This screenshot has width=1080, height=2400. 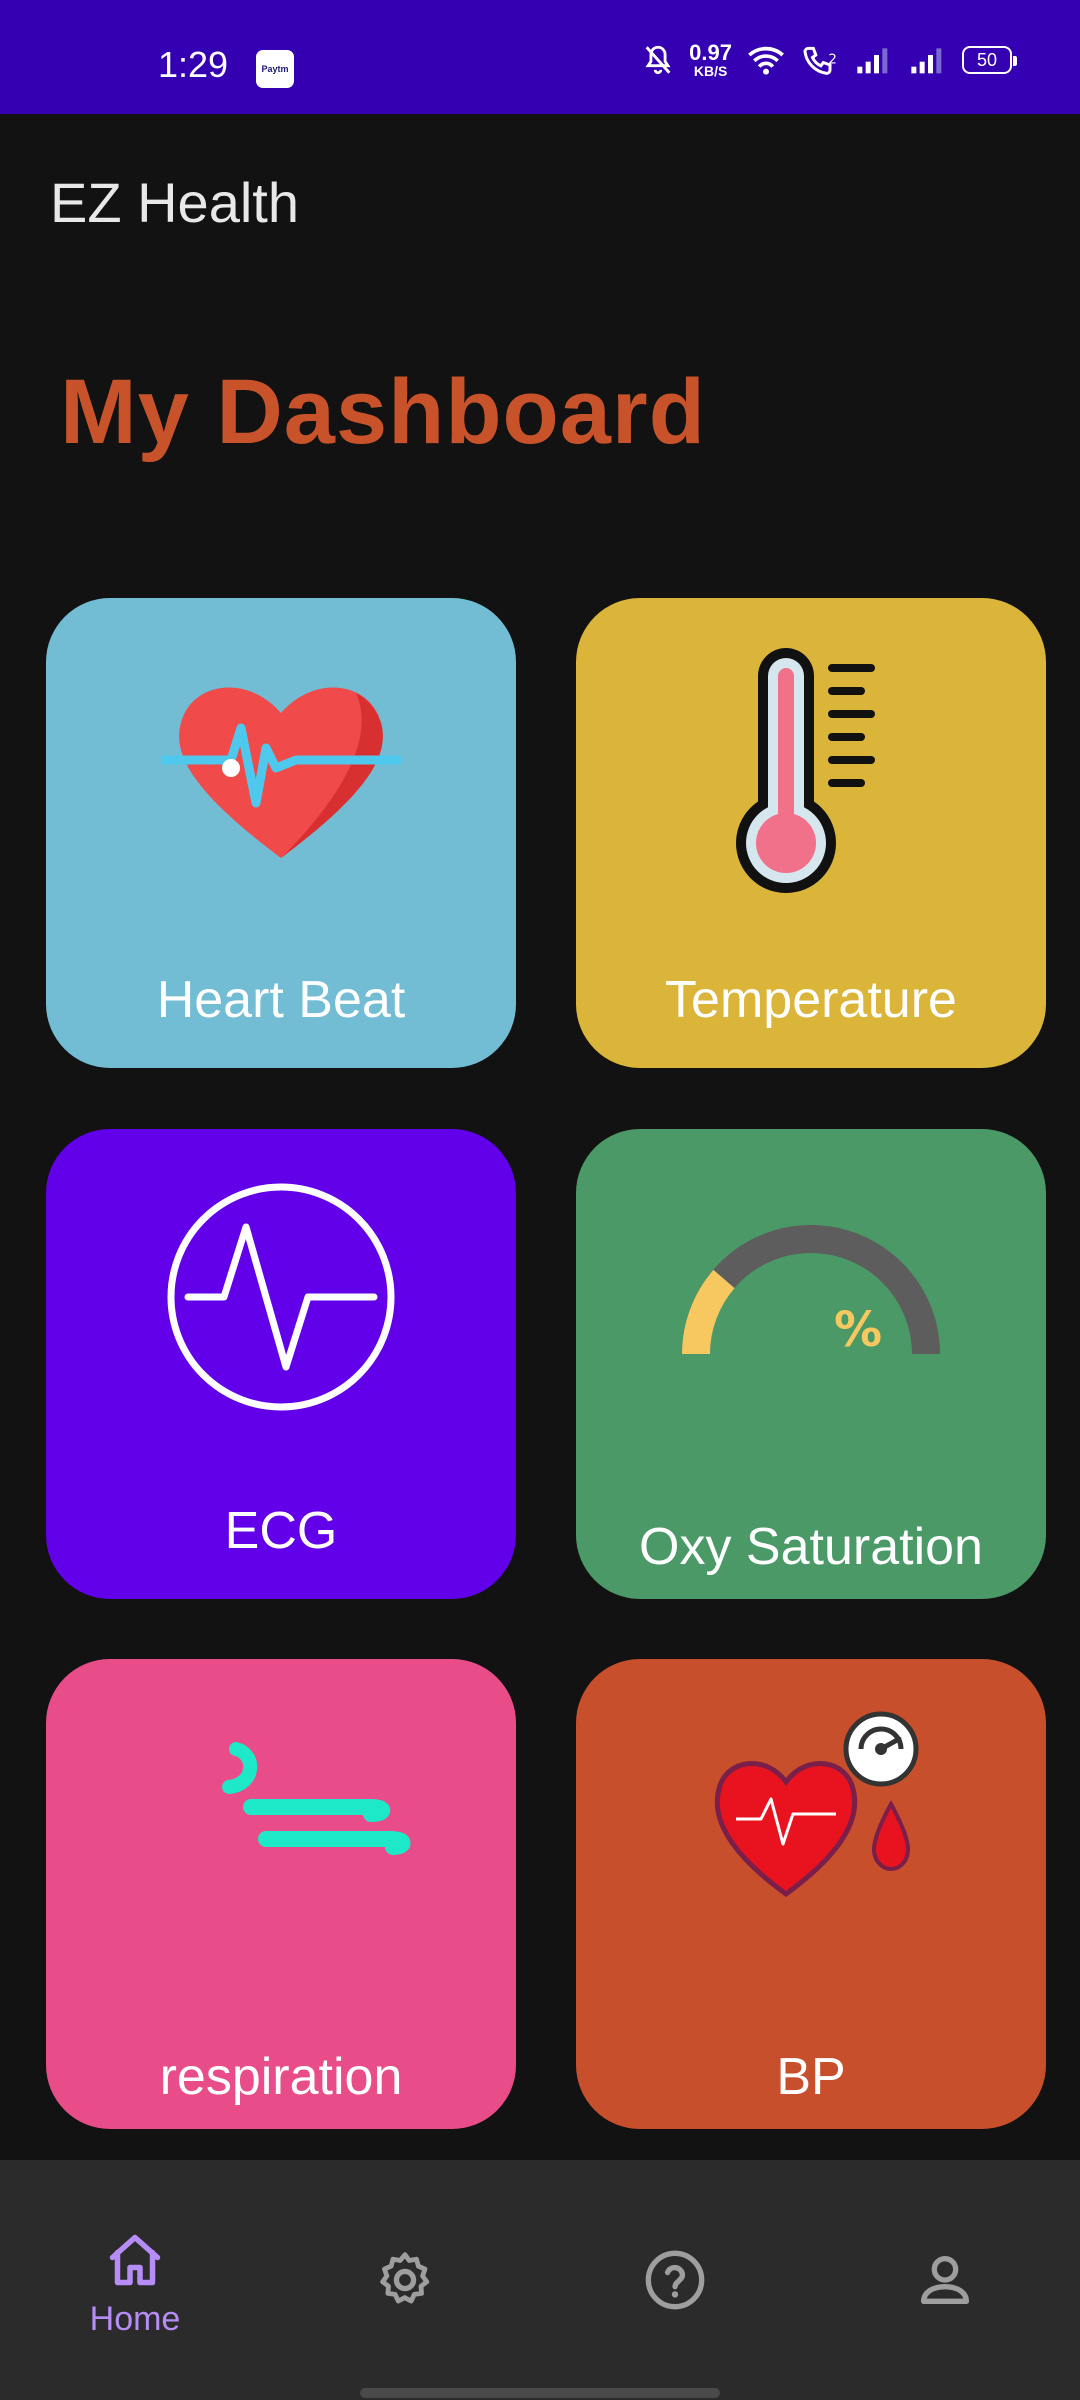 I want to click on gauge-percent-symbol: %, so click(x=858, y=1330).